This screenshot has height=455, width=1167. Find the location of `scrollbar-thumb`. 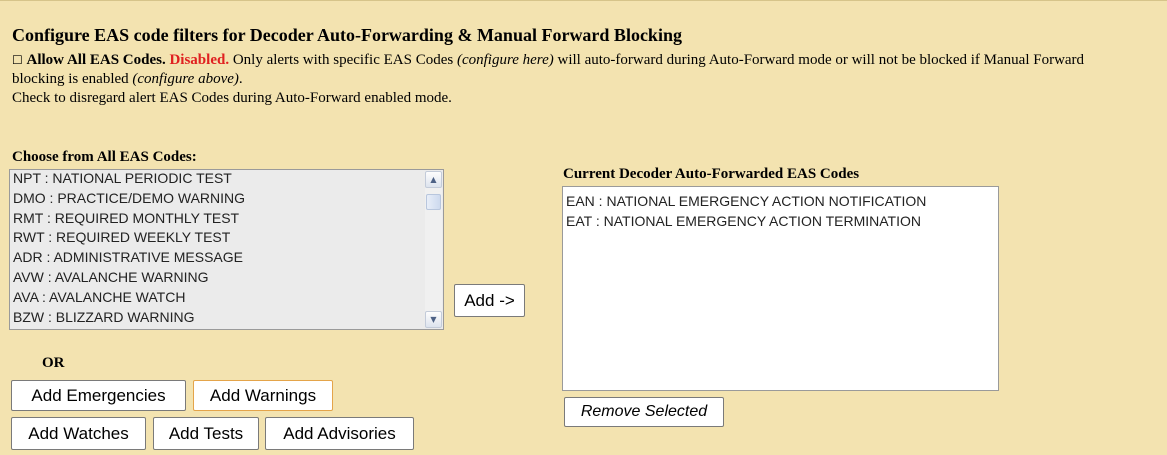

scrollbar-thumb is located at coordinates (433, 202).